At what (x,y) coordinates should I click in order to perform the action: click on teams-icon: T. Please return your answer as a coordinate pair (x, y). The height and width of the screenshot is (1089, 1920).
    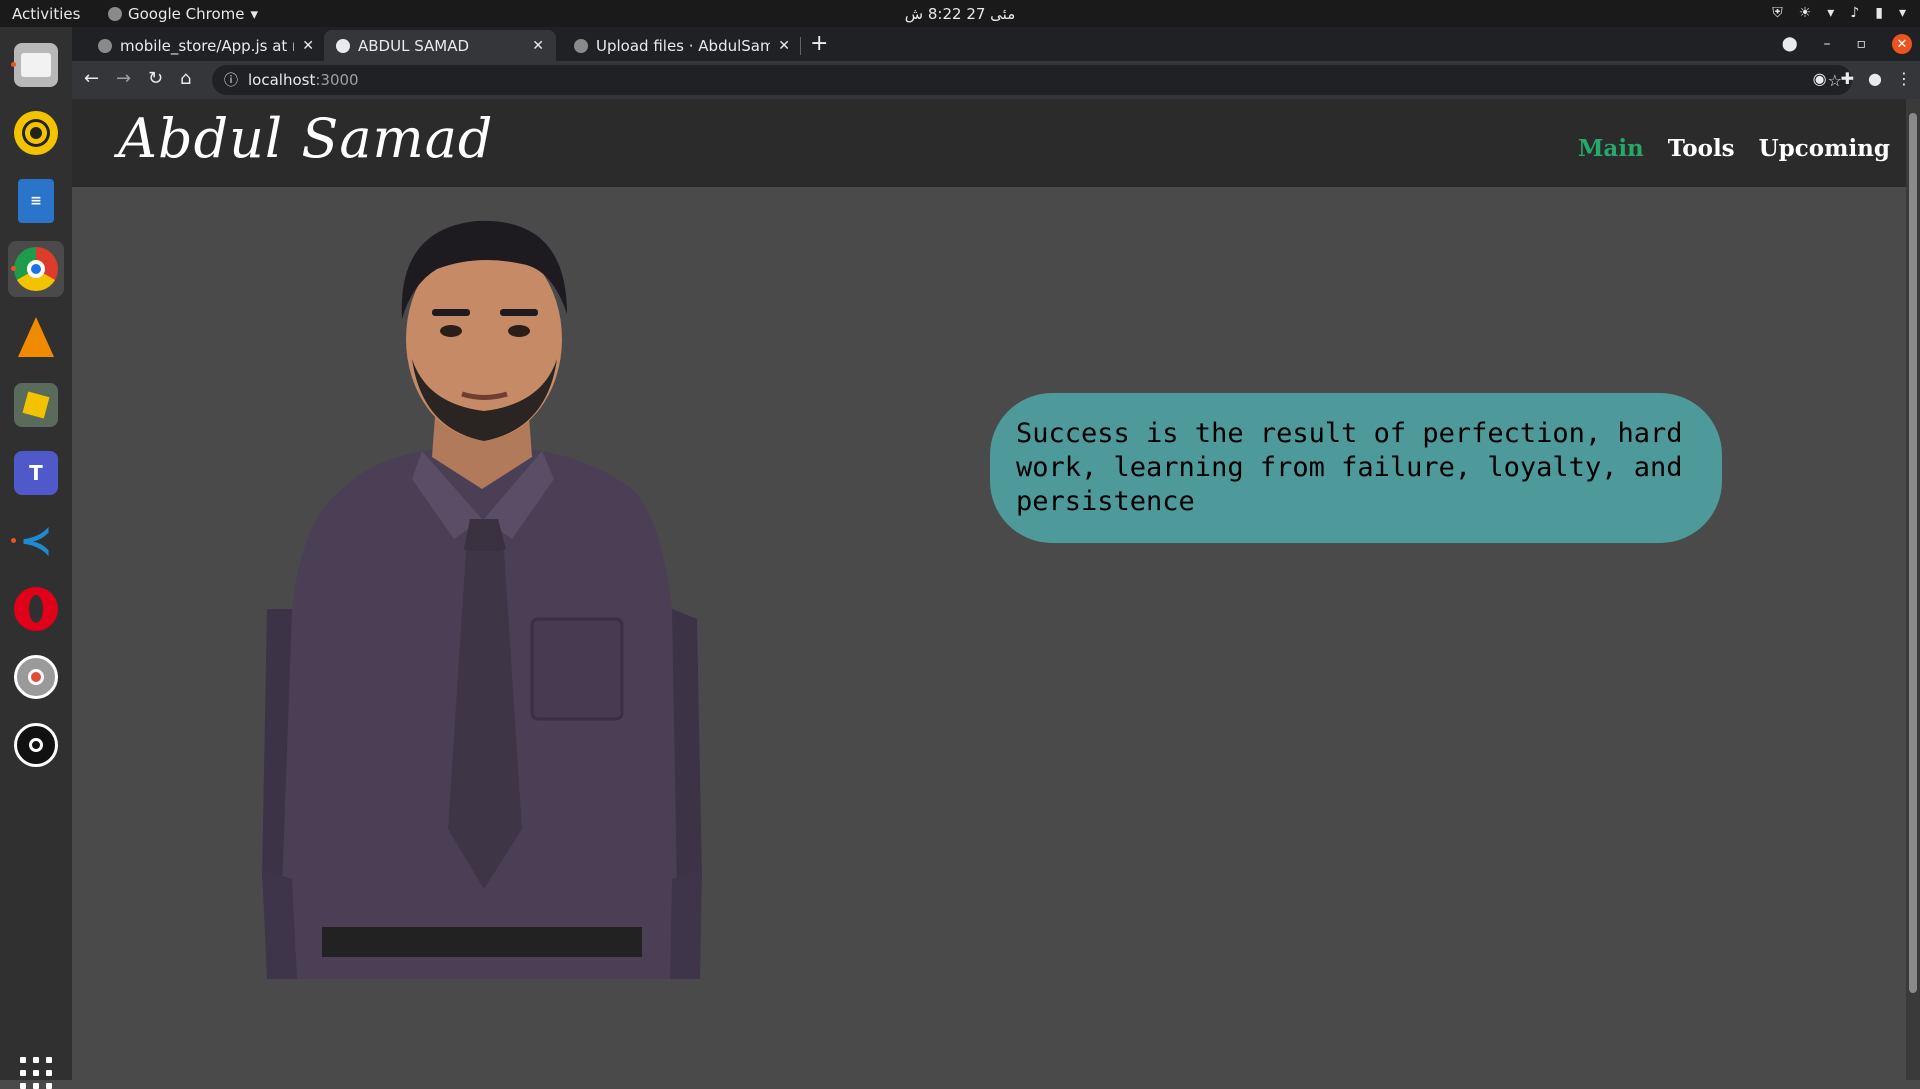
    Looking at the image, I should click on (36, 473).